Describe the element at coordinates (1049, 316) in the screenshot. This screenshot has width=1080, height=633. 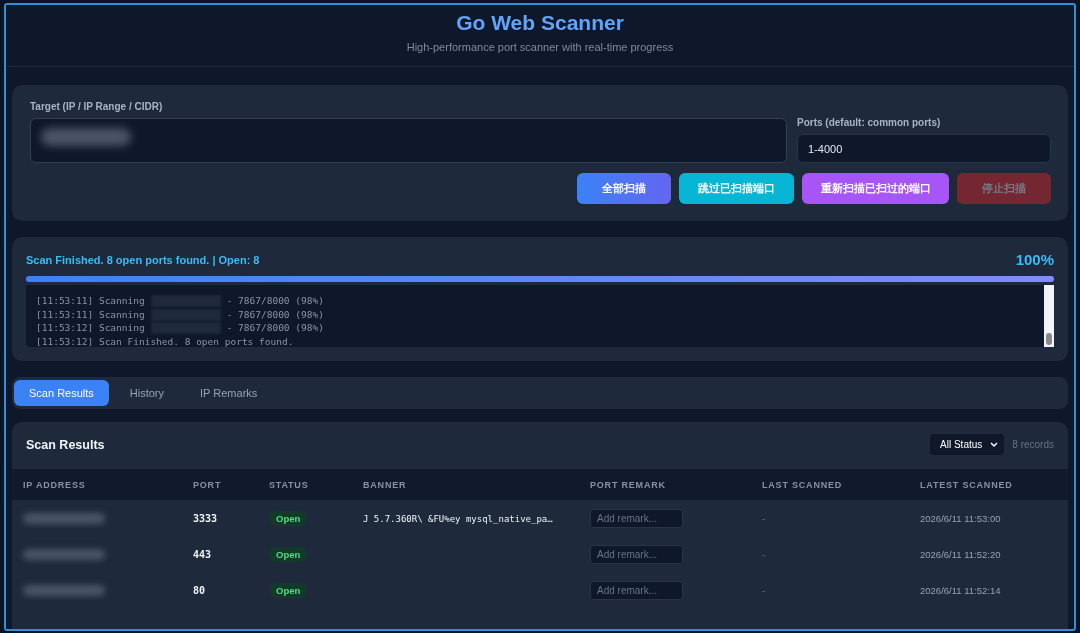
I see `scrollbar` at that location.